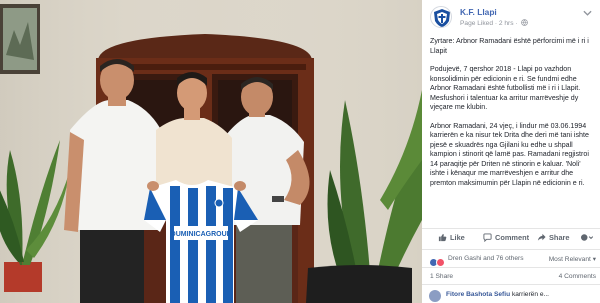  Describe the element at coordinates (541, 237) in the screenshot. I see `share-arrow-icon` at that location.